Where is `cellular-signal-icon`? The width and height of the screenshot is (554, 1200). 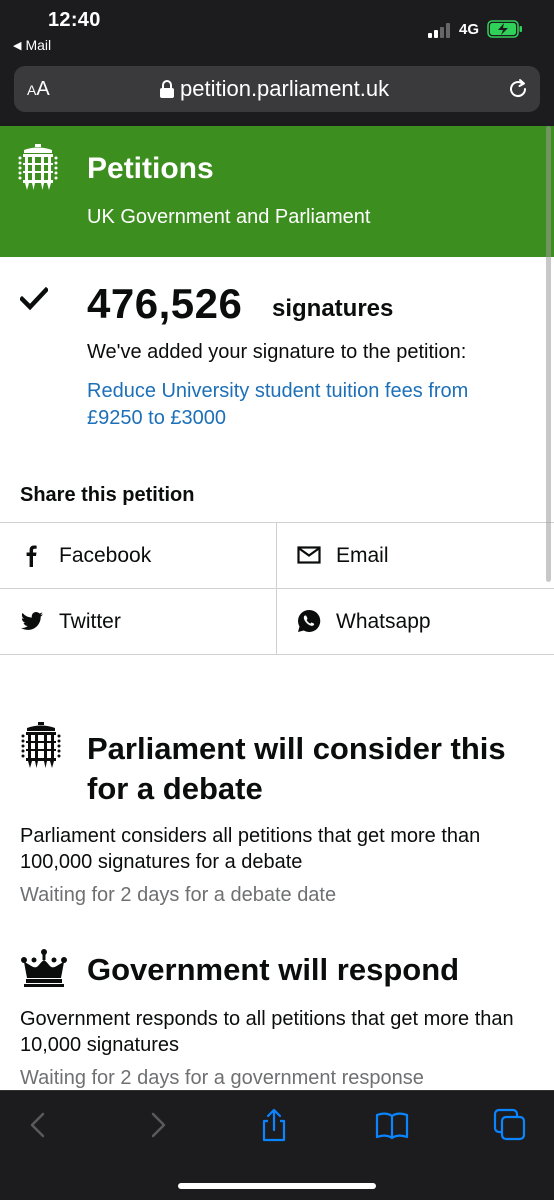
cellular-signal-icon is located at coordinates (439, 30).